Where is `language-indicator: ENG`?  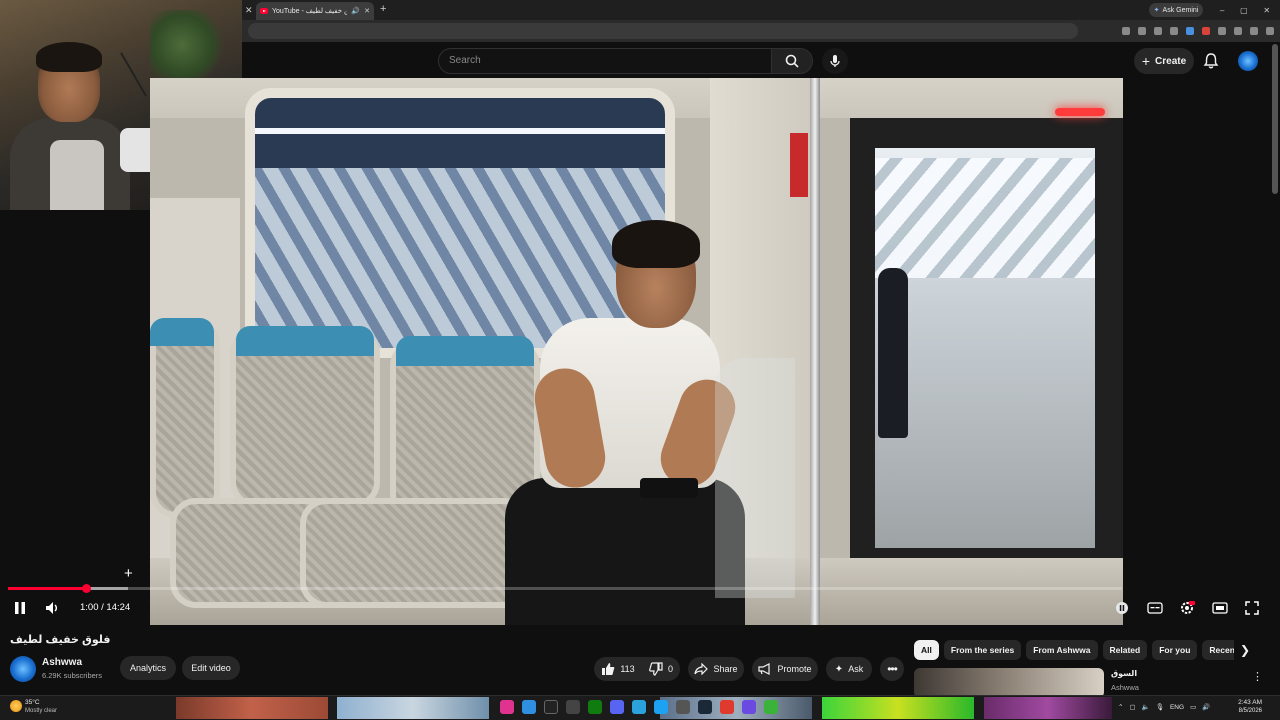
language-indicator: ENG is located at coordinates (1177, 707).